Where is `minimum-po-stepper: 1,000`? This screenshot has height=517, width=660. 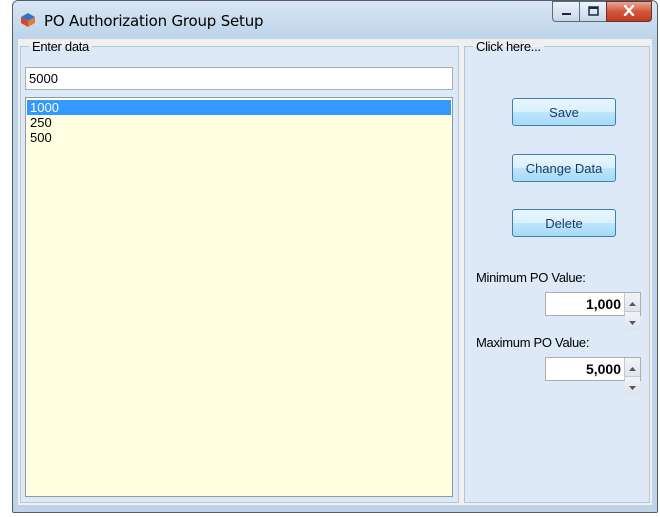
minimum-po-stepper: 1,000 is located at coordinates (593, 311).